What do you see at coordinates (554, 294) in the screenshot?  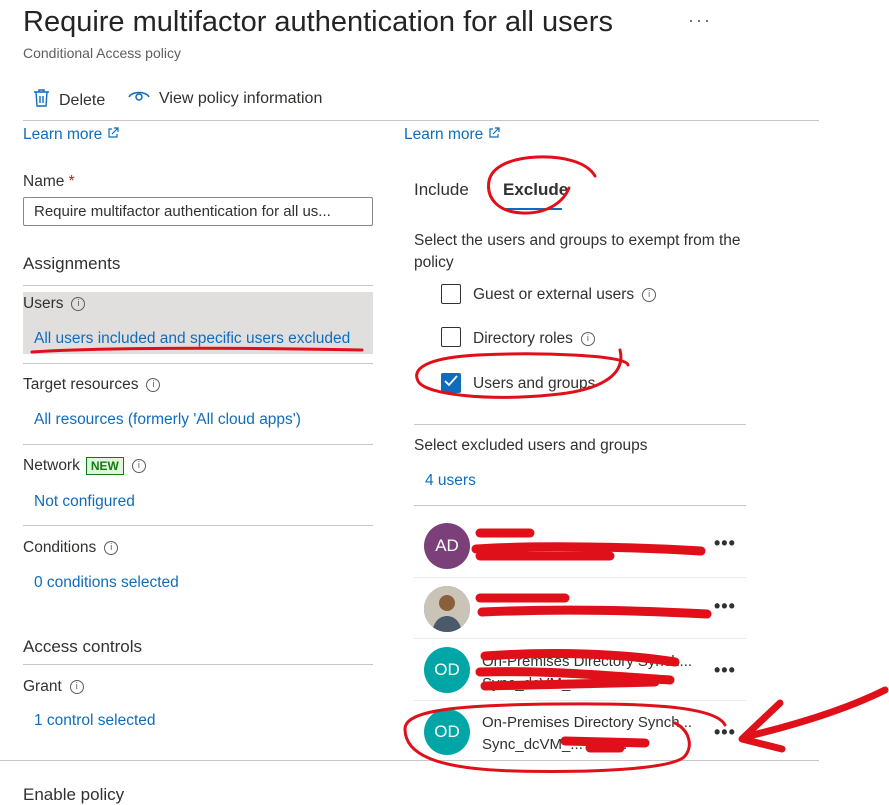 I see `guest-external-label-text: Guest or external users` at bounding box center [554, 294].